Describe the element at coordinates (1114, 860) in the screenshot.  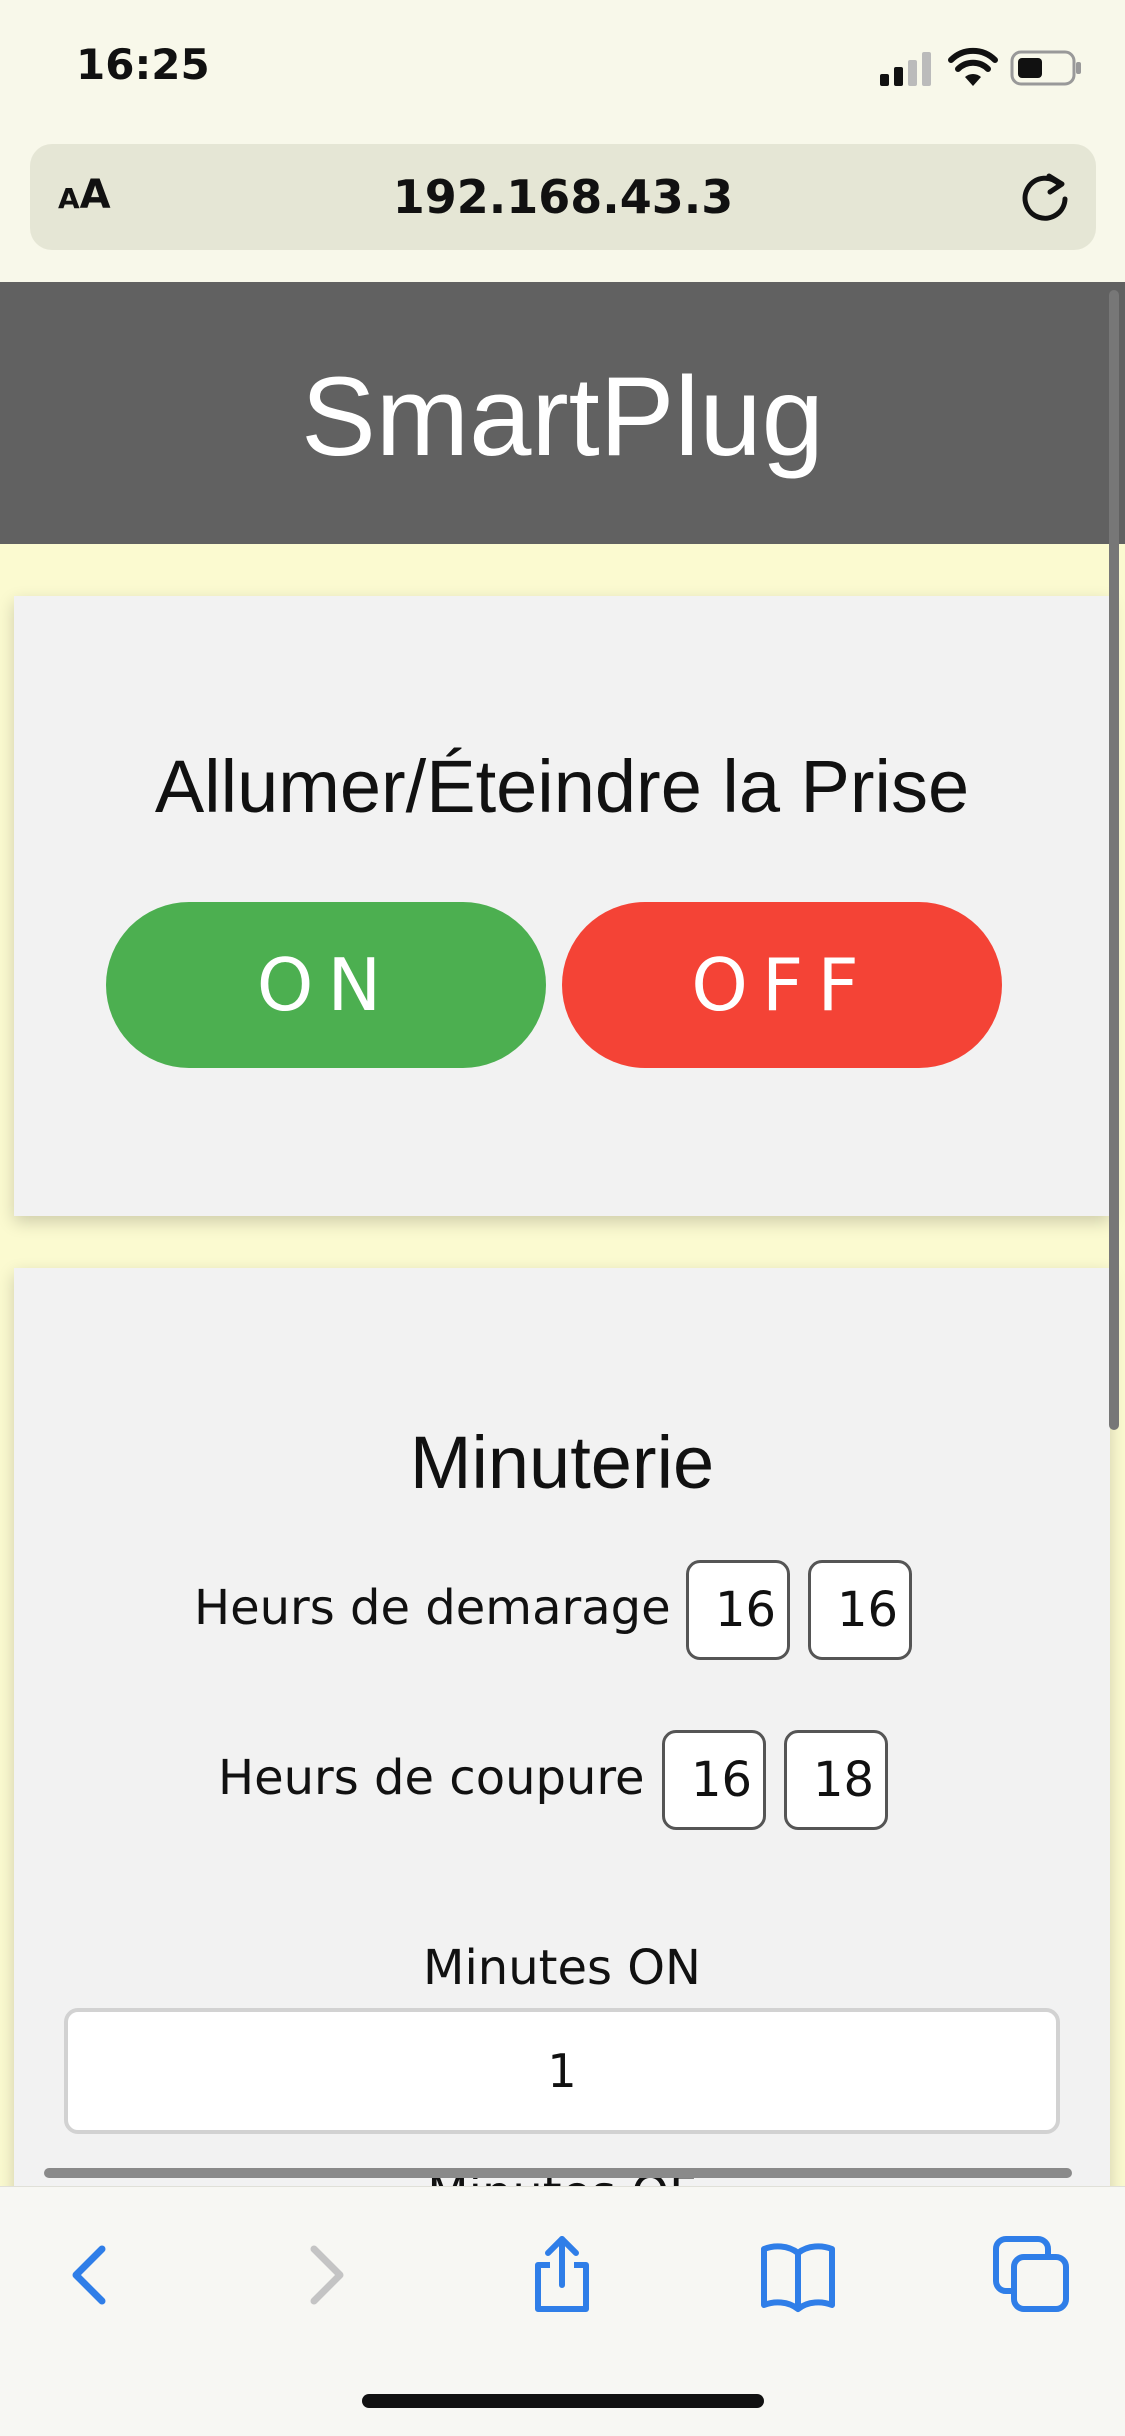
I see `vertical-scrollbar` at that location.